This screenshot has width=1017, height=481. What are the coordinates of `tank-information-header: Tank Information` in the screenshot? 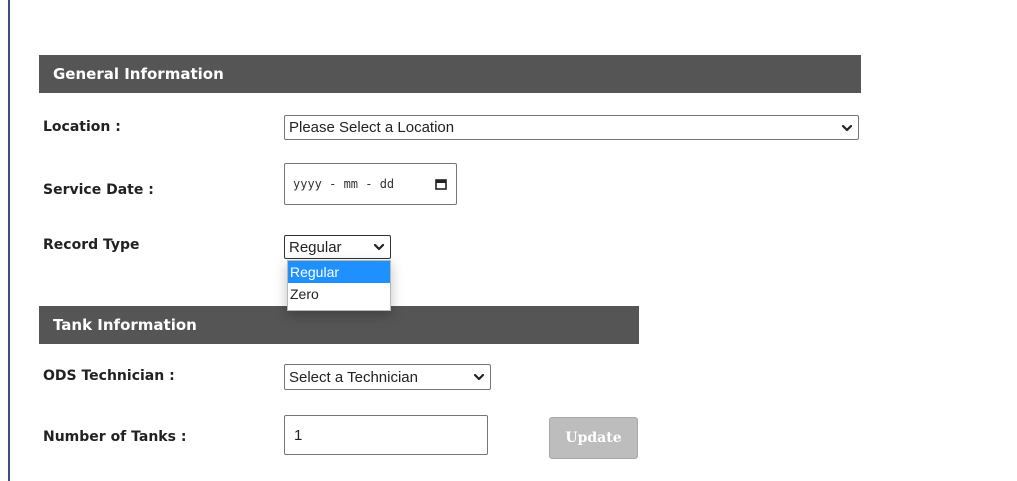 It's located at (339, 325).